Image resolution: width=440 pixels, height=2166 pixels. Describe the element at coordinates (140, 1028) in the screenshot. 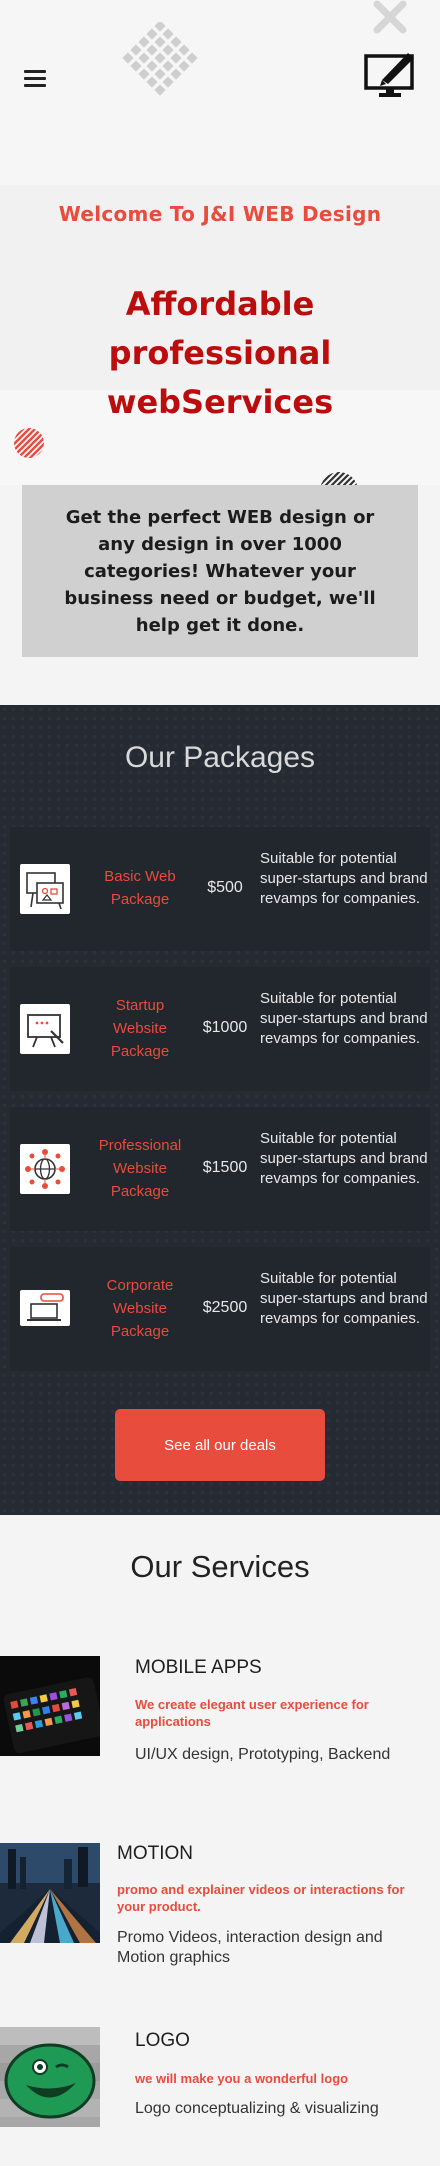

I see `package-name: Startup Website Package` at that location.